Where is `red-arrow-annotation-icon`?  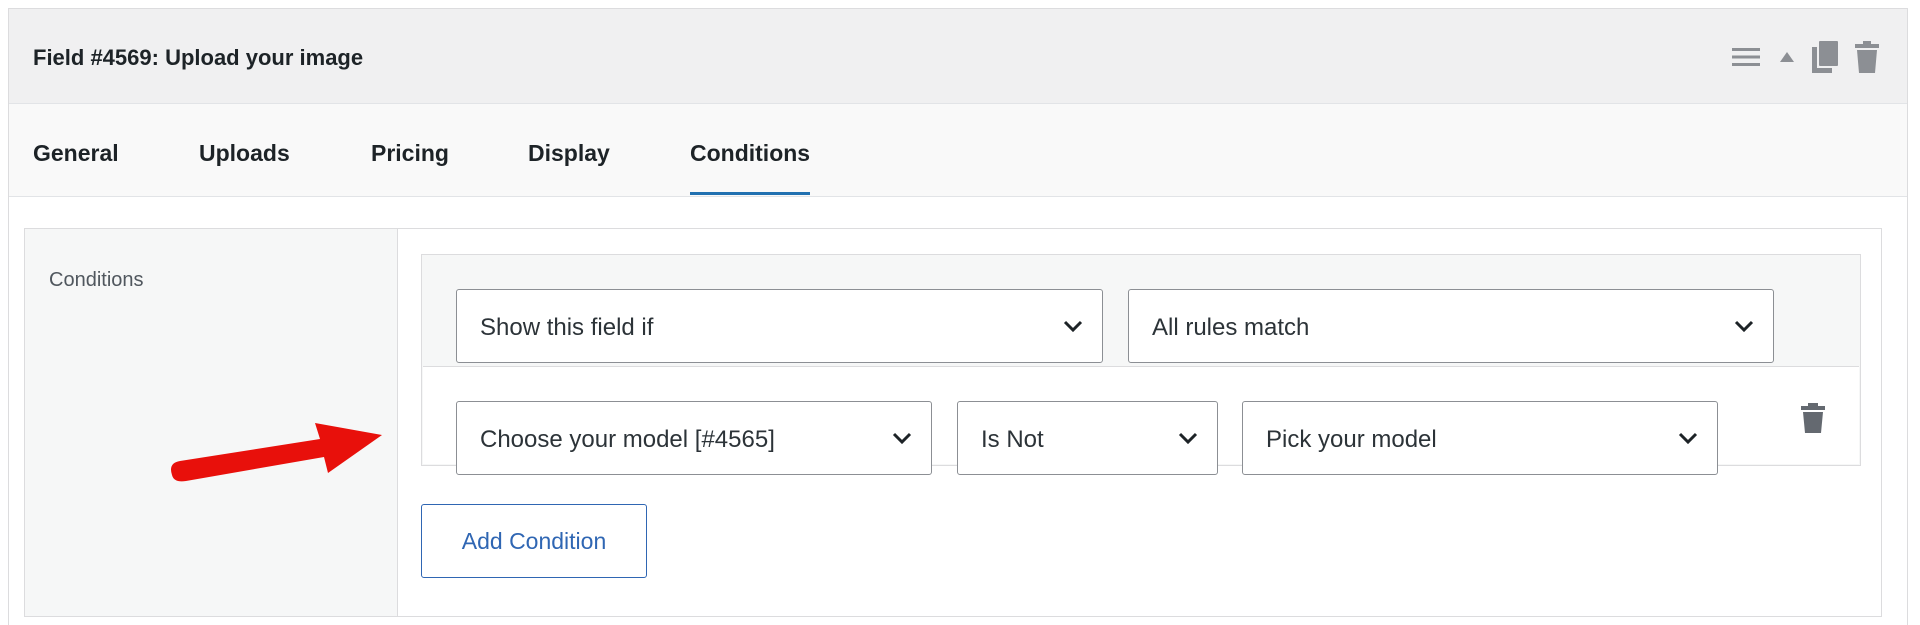
red-arrow-annotation-icon is located at coordinates (276, 452).